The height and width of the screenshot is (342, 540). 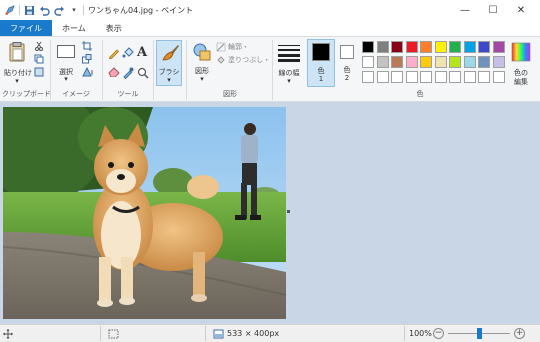 What do you see at coordinates (114, 73) in the screenshot?
I see `eraser-icon` at bounding box center [114, 73].